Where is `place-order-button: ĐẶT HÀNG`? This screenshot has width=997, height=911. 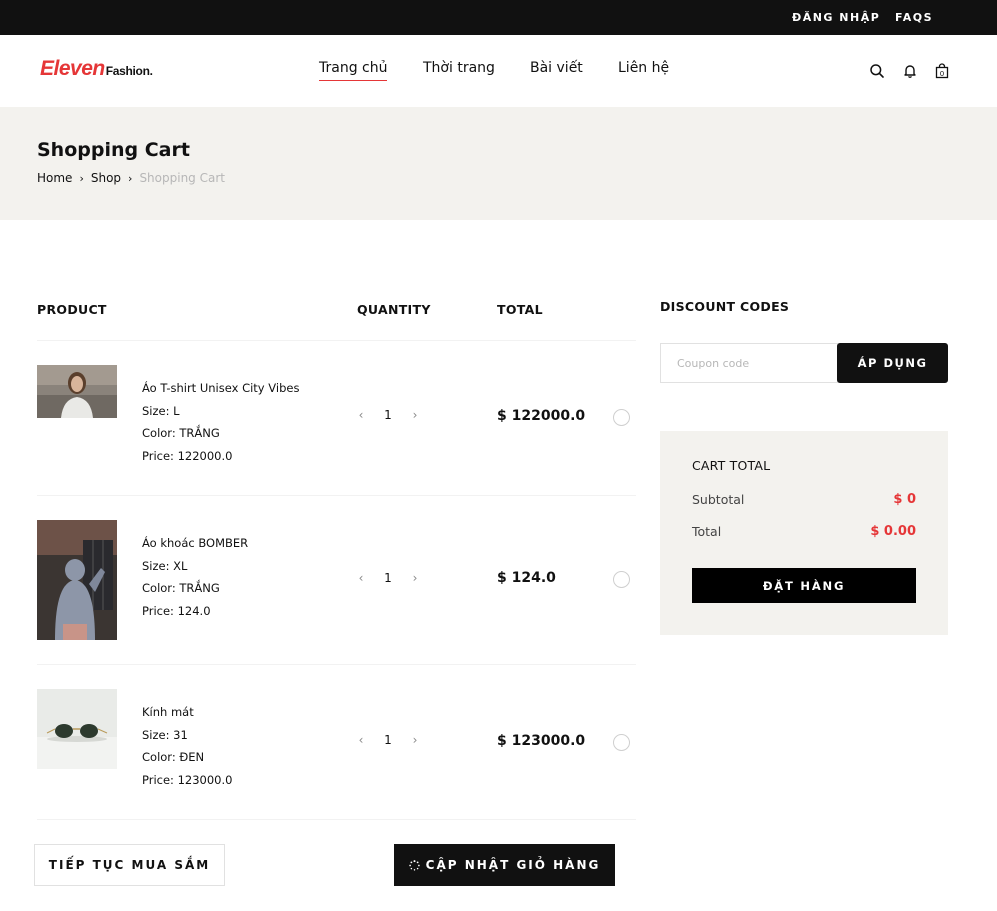
place-order-button: ĐẶT HÀNG is located at coordinates (804, 585).